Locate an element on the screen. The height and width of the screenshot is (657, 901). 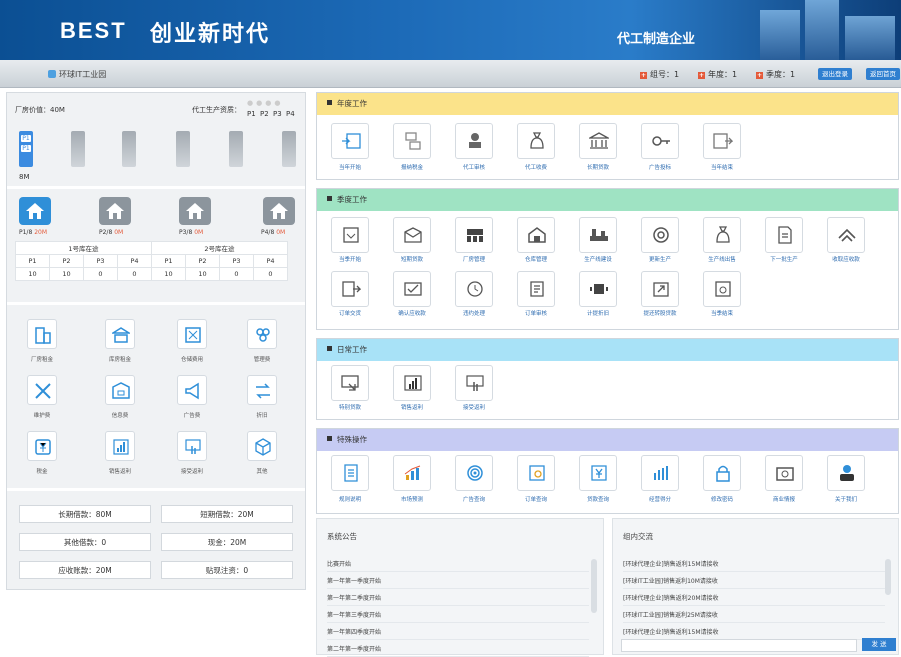
house-icon is located at coordinates (35, 211).